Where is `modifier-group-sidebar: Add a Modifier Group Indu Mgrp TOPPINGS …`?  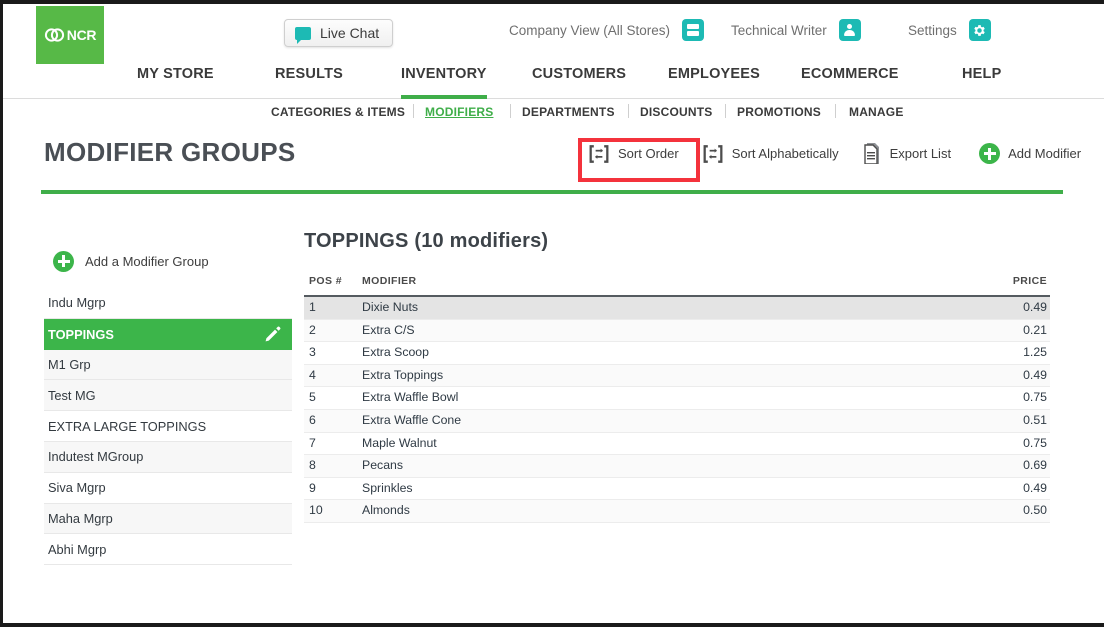
modifier-group-sidebar: Add a Modifier Group Indu Mgrp TOPPINGS … is located at coordinates (168, 403).